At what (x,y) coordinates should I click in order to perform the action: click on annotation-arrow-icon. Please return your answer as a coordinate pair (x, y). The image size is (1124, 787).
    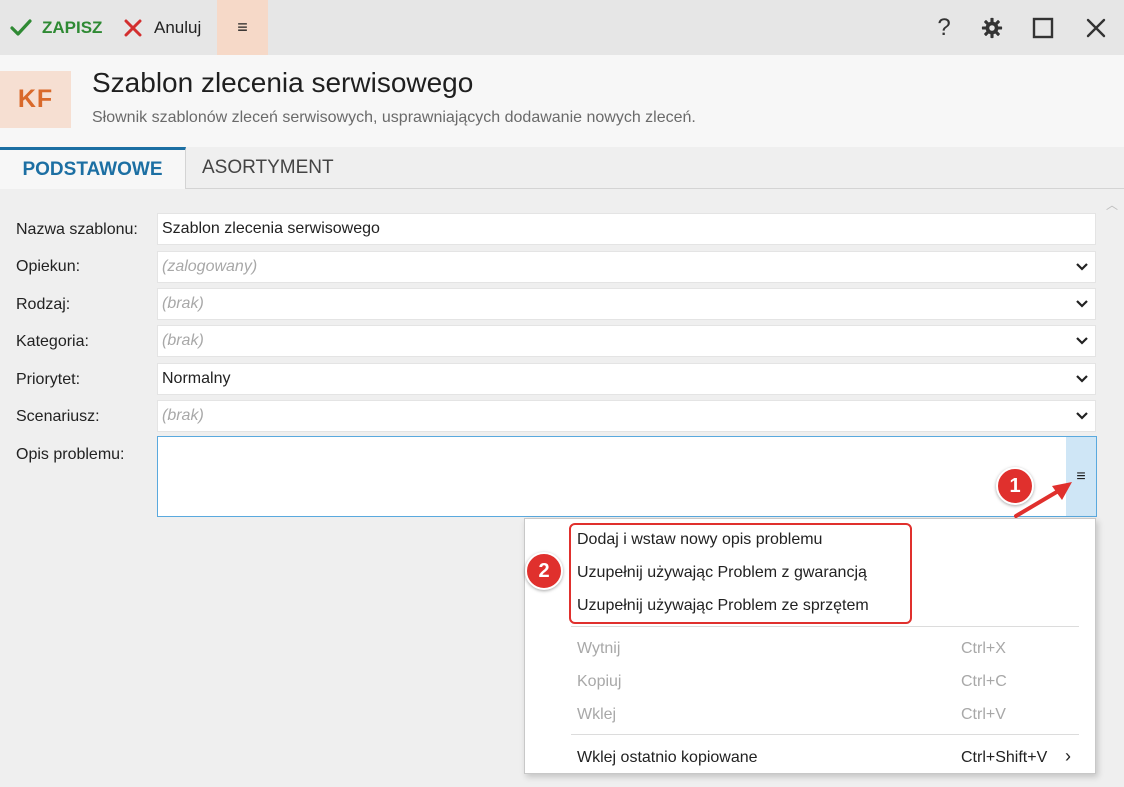
    Looking at the image, I should click on (1043, 500).